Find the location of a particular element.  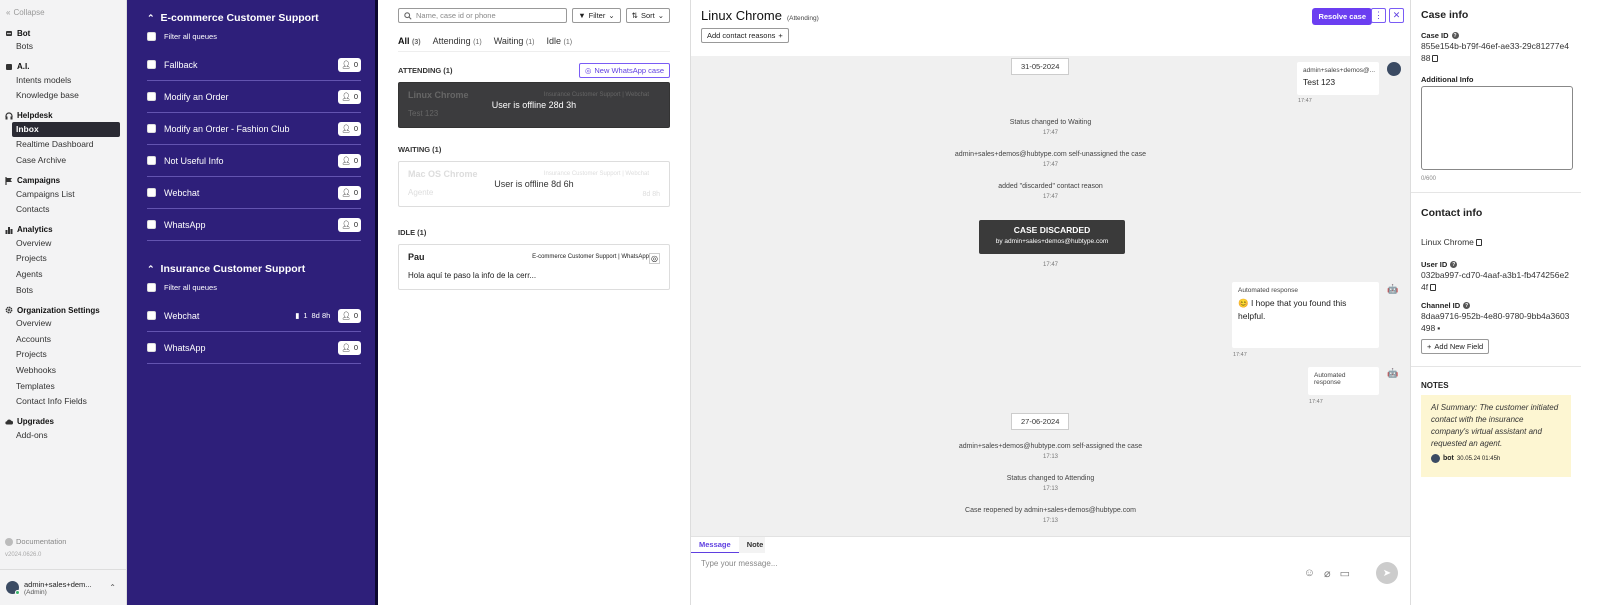

queue-row: Modify an Order - Fashion Club 👤︎ 0 is located at coordinates (254, 129).